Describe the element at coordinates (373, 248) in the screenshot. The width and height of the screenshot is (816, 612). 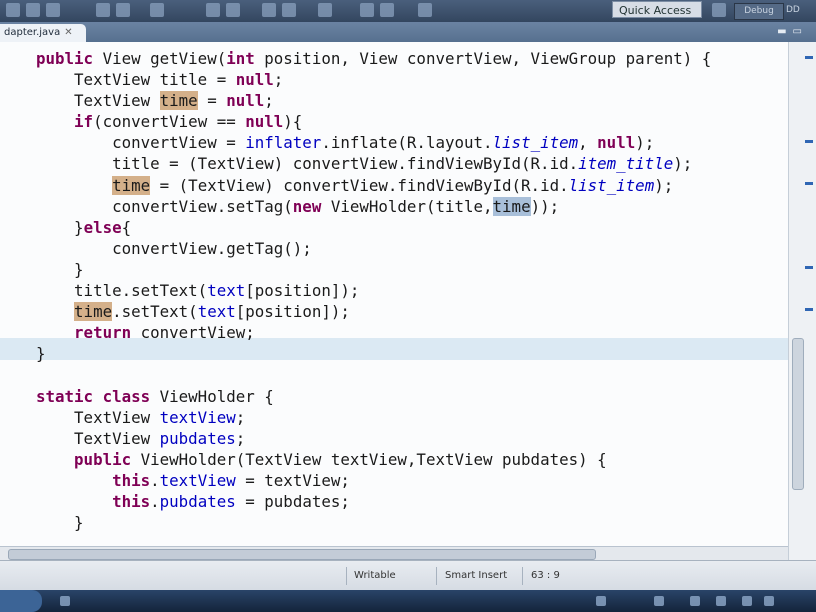
I see `code-line: convertView.getTag();` at that location.